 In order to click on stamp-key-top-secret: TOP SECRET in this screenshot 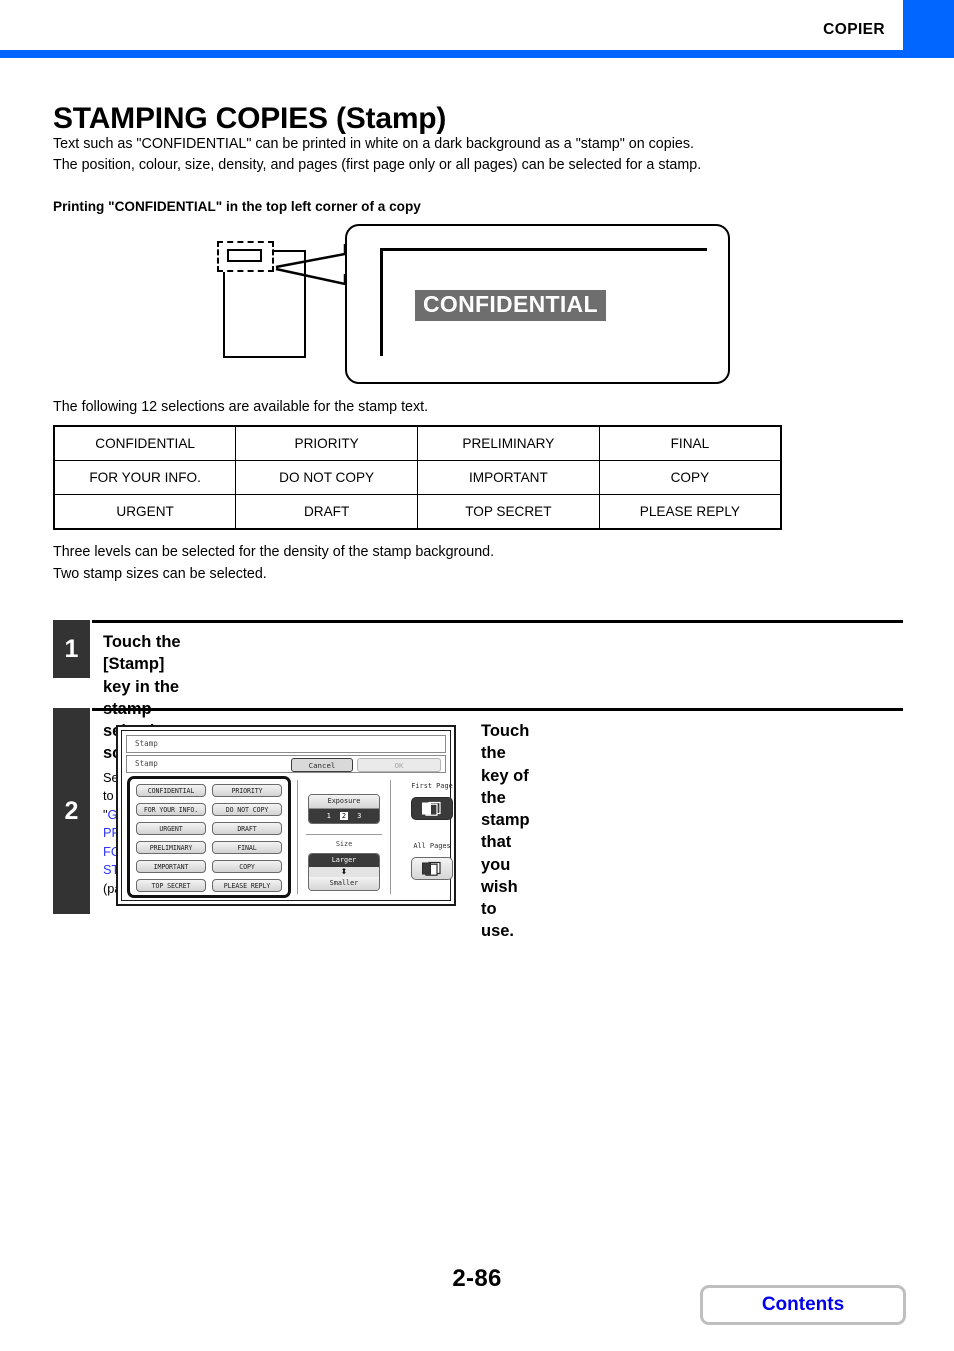, I will do `click(171, 885)`.